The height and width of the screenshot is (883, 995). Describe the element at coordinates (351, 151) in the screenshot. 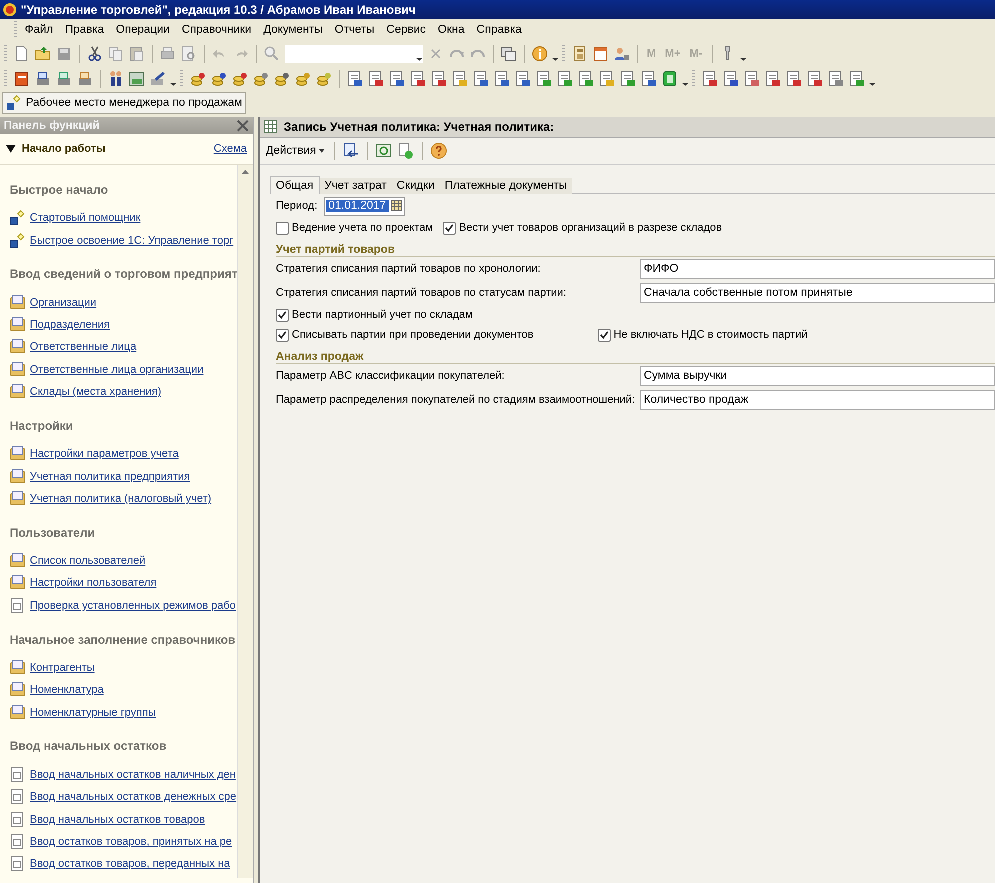

I see `save-close-icon` at that location.